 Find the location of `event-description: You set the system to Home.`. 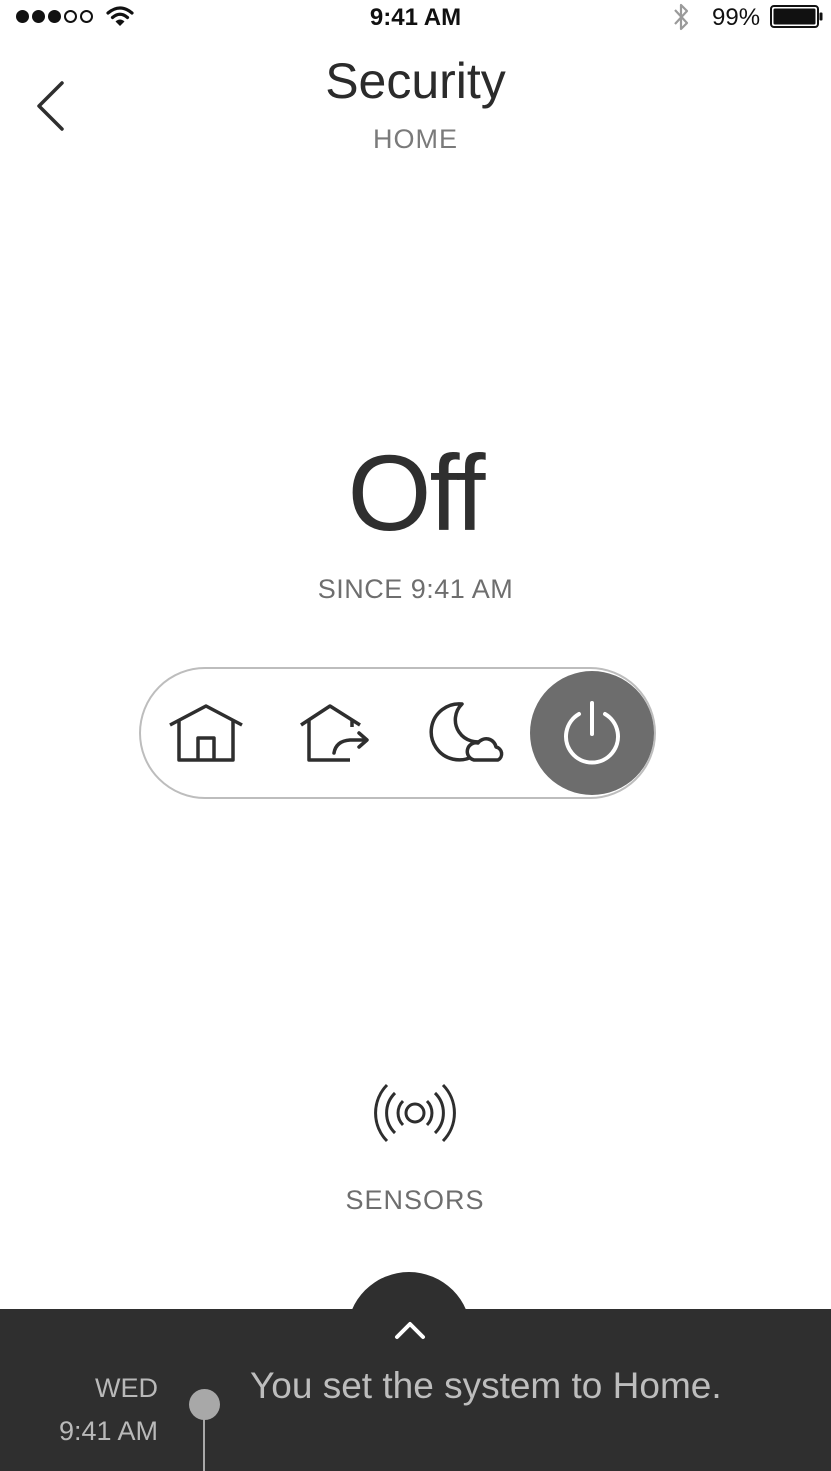

event-description: You set the system to Home. is located at coordinates (530, 1386).